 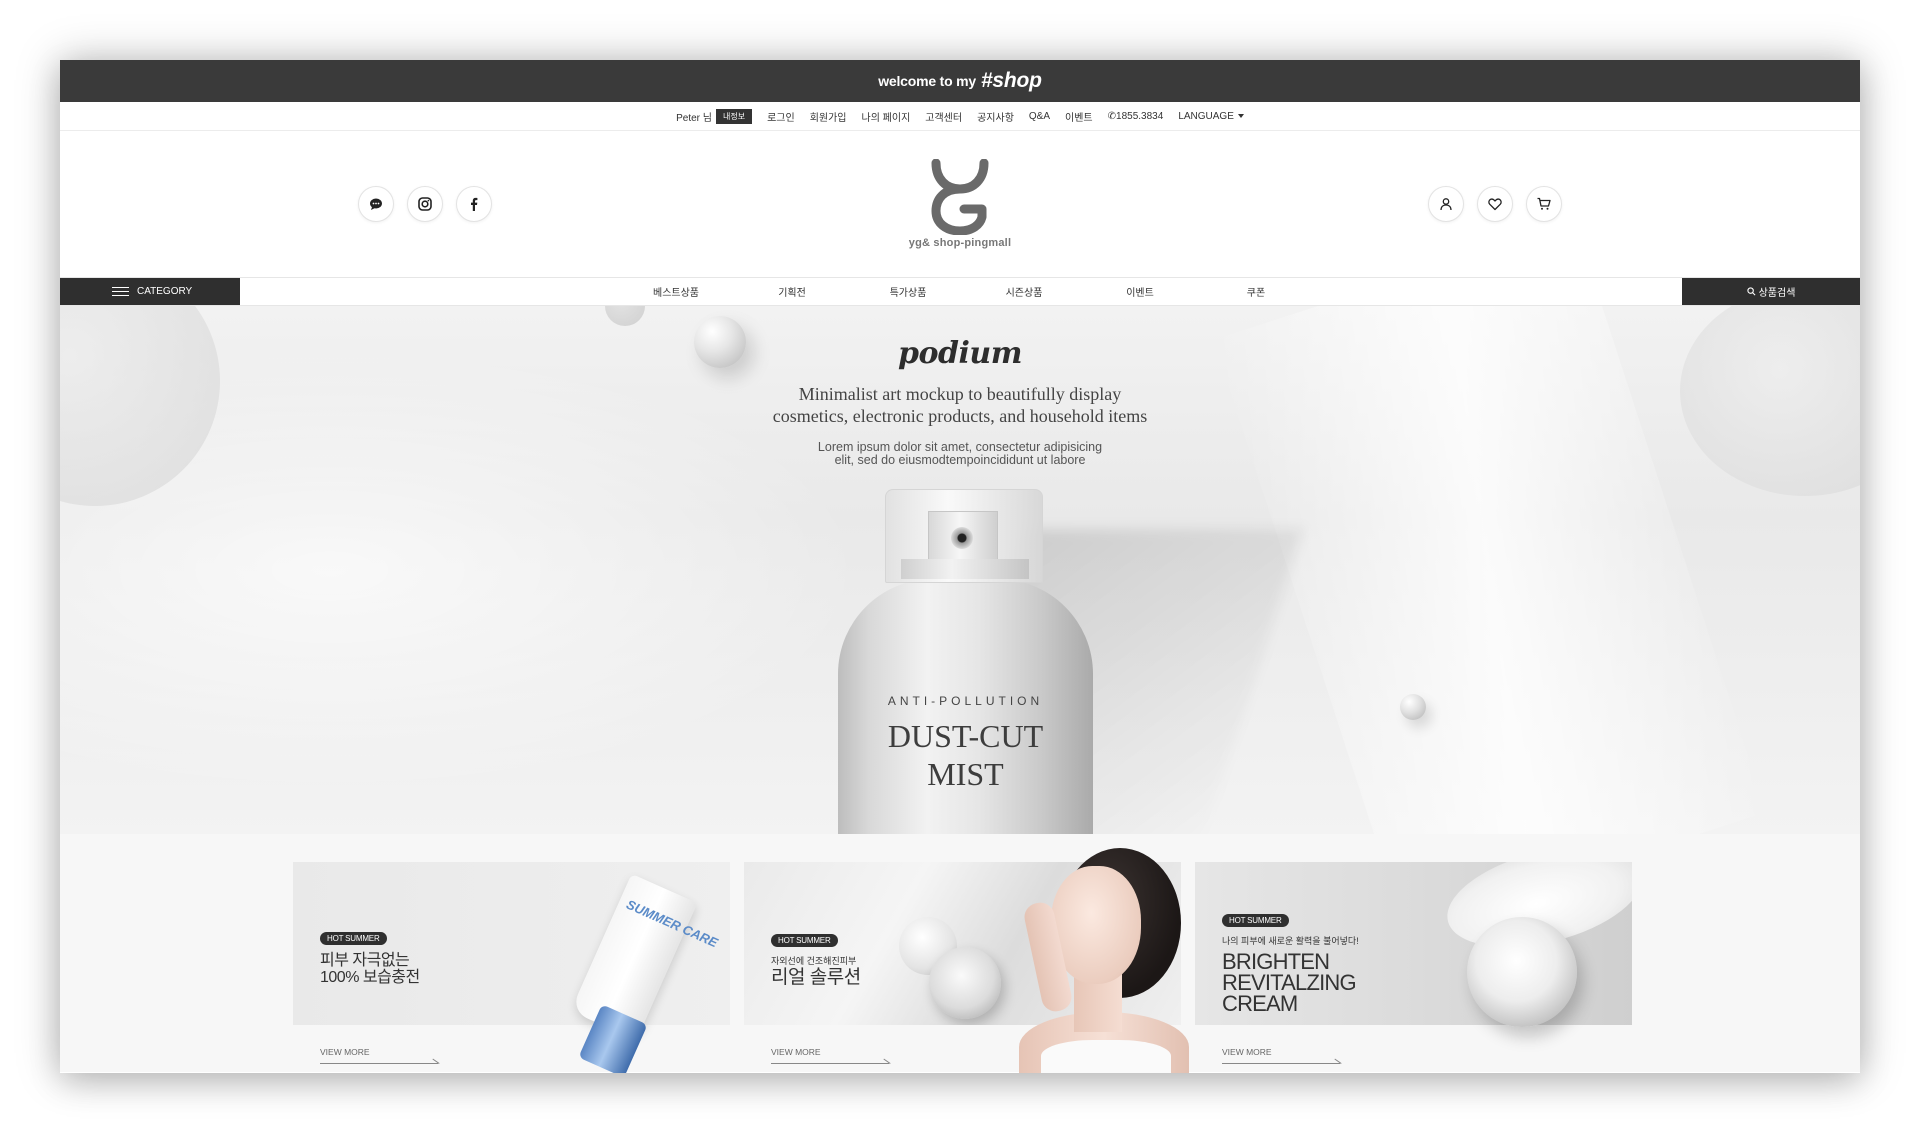 What do you see at coordinates (960, 243) in the screenshot?
I see `logo-text: yg& shop-pingmall` at bounding box center [960, 243].